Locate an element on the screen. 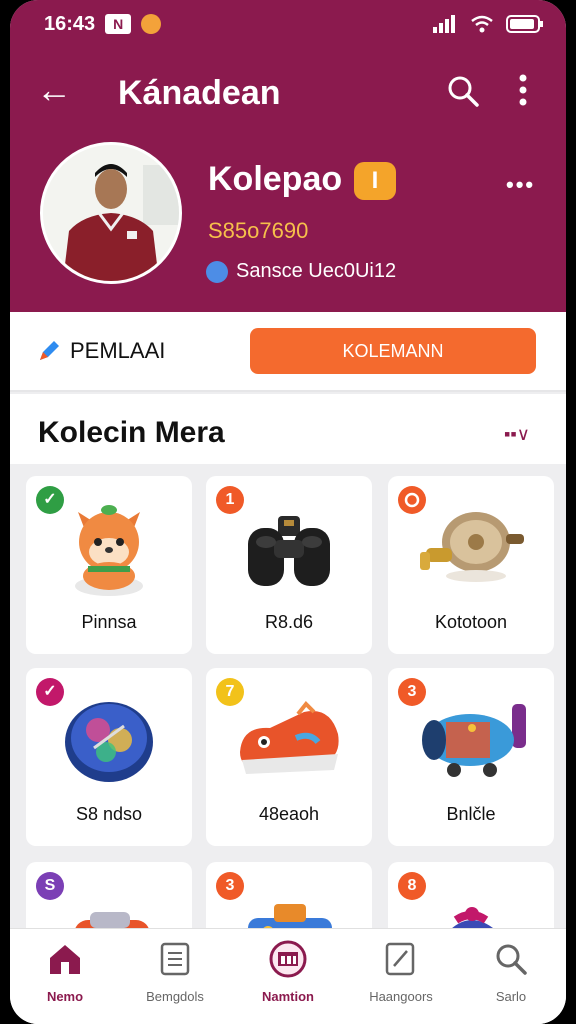  nav-label: Bemgdols is located at coordinates (175, 996).